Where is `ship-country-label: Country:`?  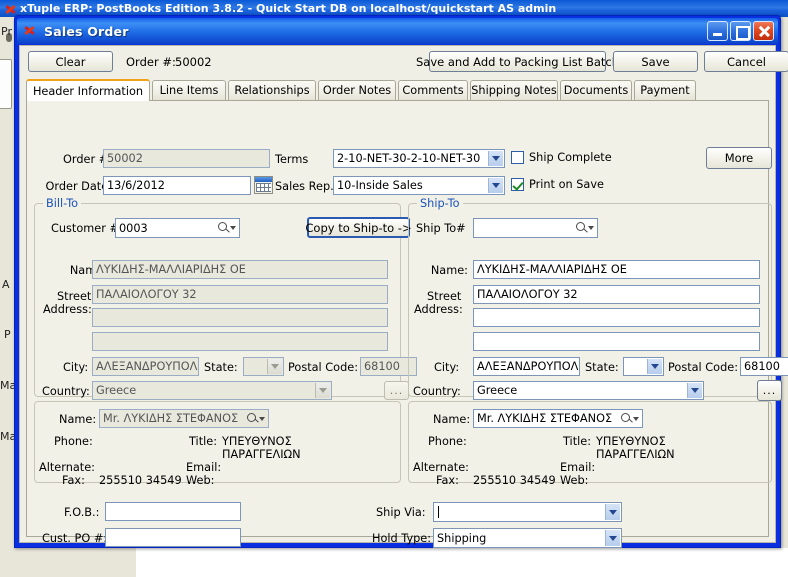
ship-country-label: Country: is located at coordinates (437, 391).